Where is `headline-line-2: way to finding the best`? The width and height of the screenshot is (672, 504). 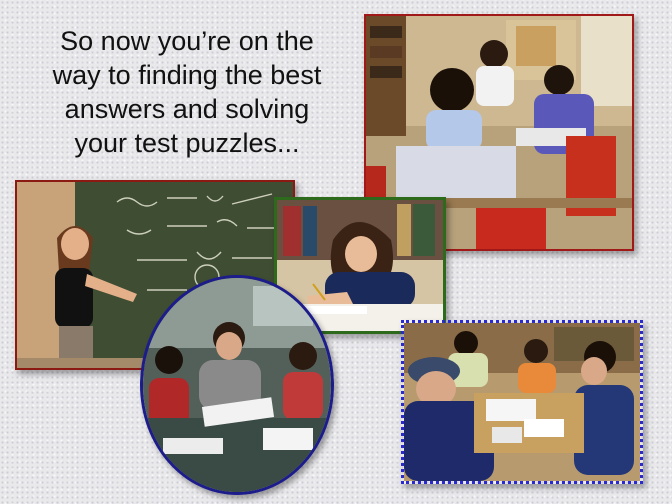
headline-line-2: way to finding the best is located at coordinates (187, 75).